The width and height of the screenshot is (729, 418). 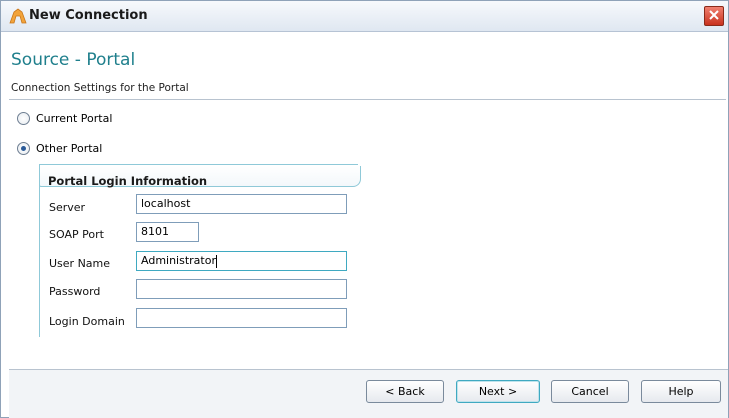 I want to click on help-button: Help, so click(x=681, y=391).